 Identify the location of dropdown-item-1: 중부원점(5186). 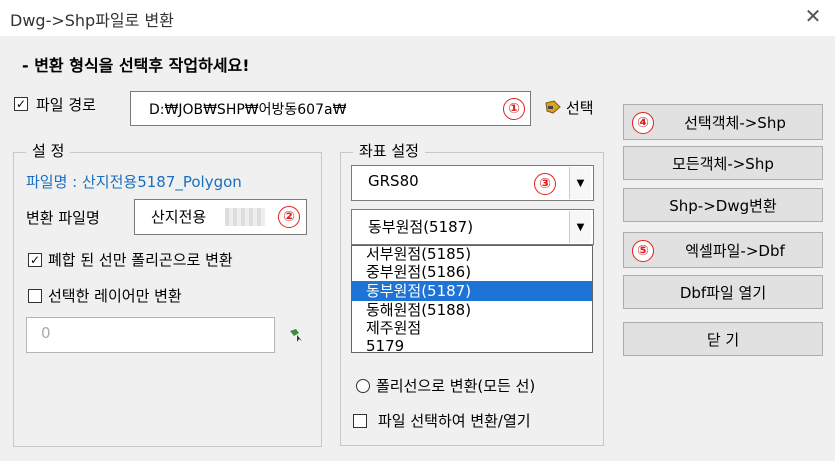
(472, 272).